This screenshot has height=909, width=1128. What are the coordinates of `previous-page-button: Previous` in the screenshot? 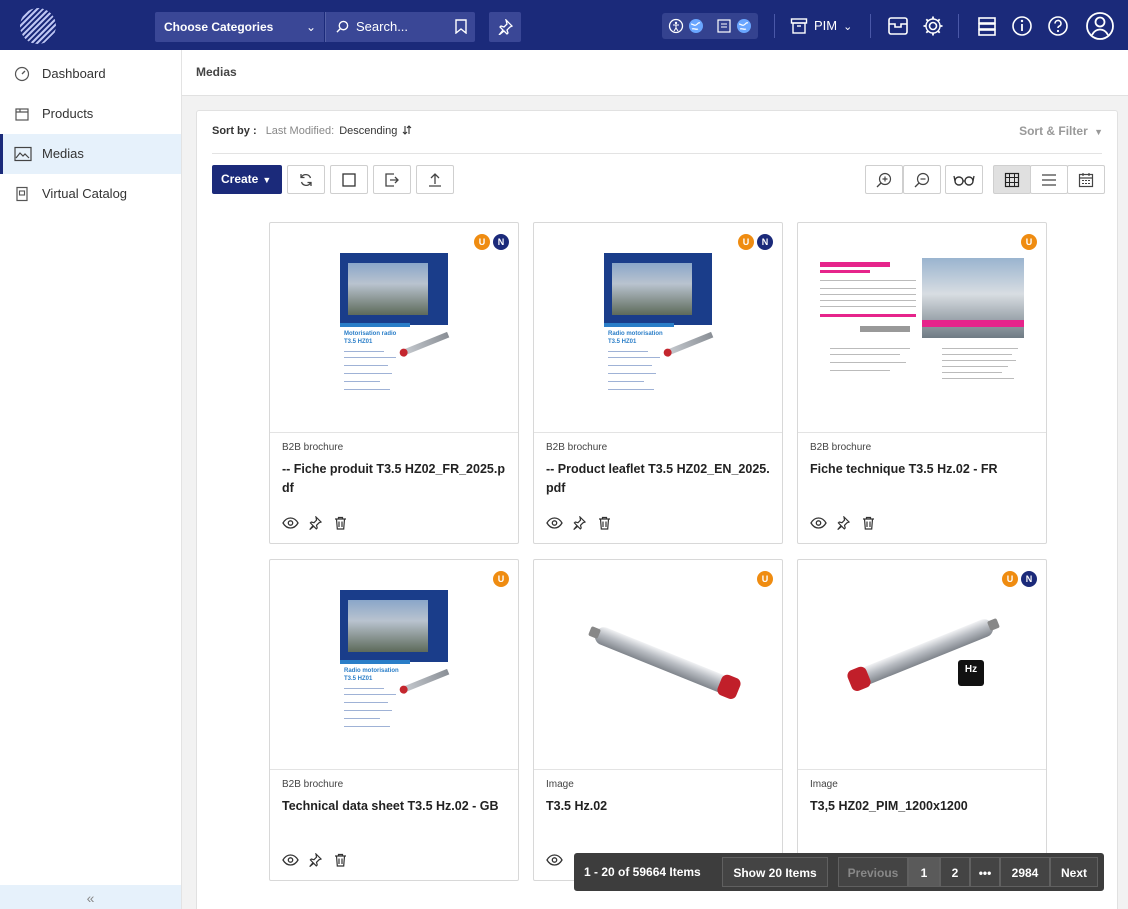 It's located at (873, 872).